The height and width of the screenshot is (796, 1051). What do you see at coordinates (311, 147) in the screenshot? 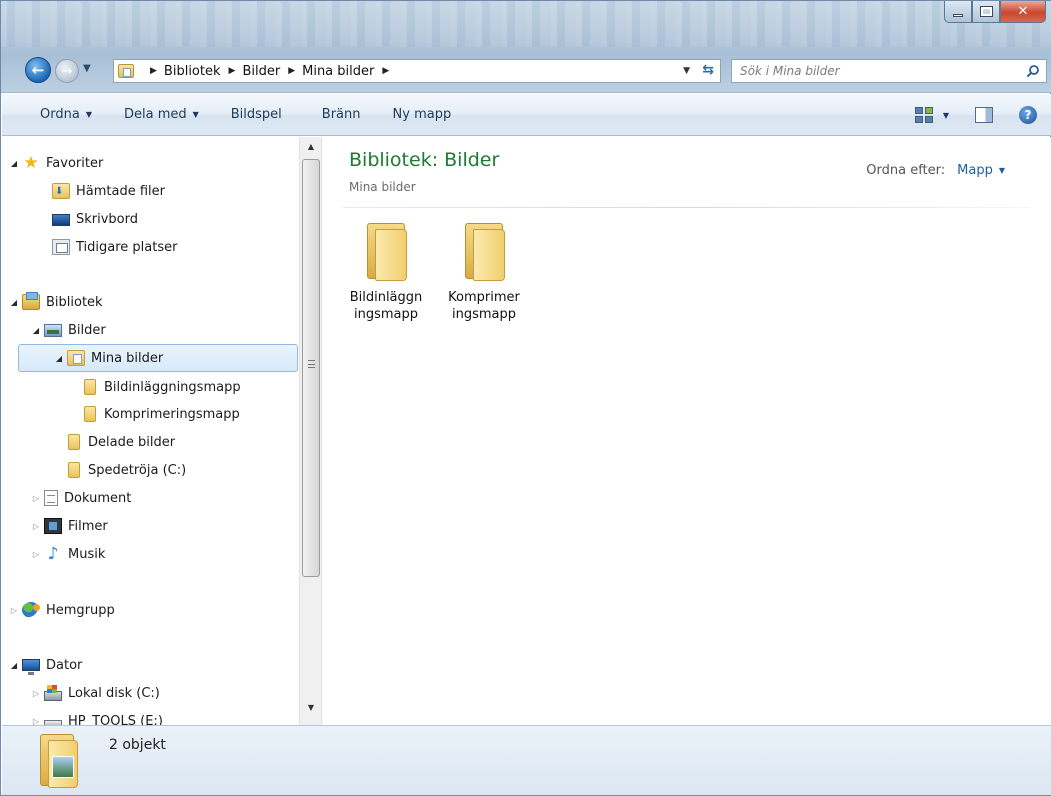
I see `scroll-up-icon: ▲` at bounding box center [311, 147].